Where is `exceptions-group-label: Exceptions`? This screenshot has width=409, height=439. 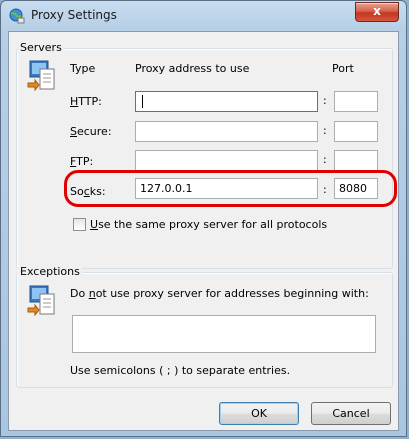 exceptions-group-label: Exceptions is located at coordinates (50, 271).